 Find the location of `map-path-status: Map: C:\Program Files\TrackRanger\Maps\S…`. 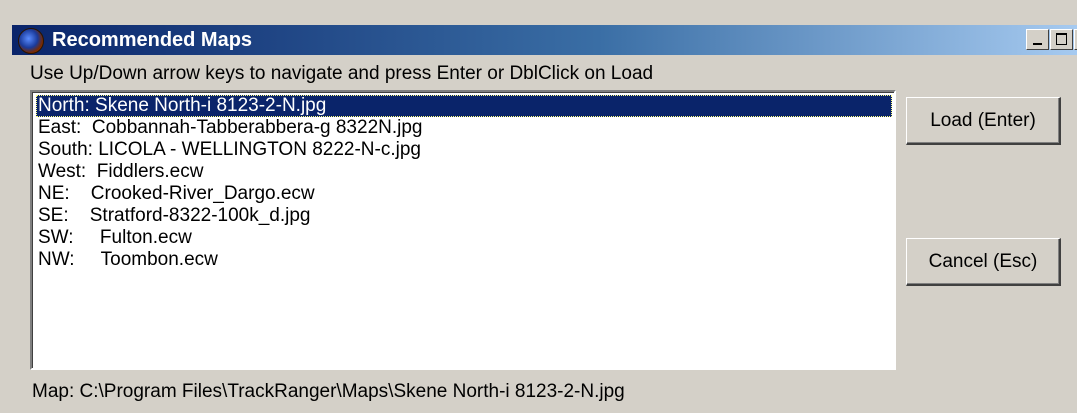

map-path-status: Map: C:\Program Files\TrackRanger\Maps\S… is located at coordinates (328, 391).